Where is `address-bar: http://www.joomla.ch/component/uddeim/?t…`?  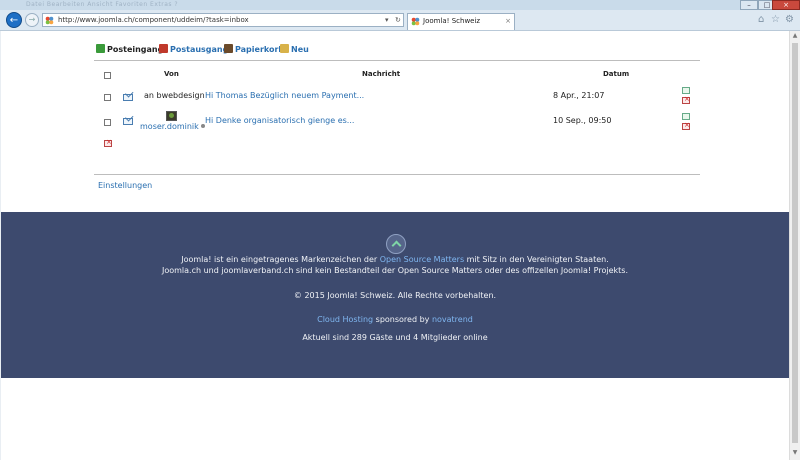
address-bar: http://www.joomla.ch/component/uddeim/?t… is located at coordinates (223, 20).